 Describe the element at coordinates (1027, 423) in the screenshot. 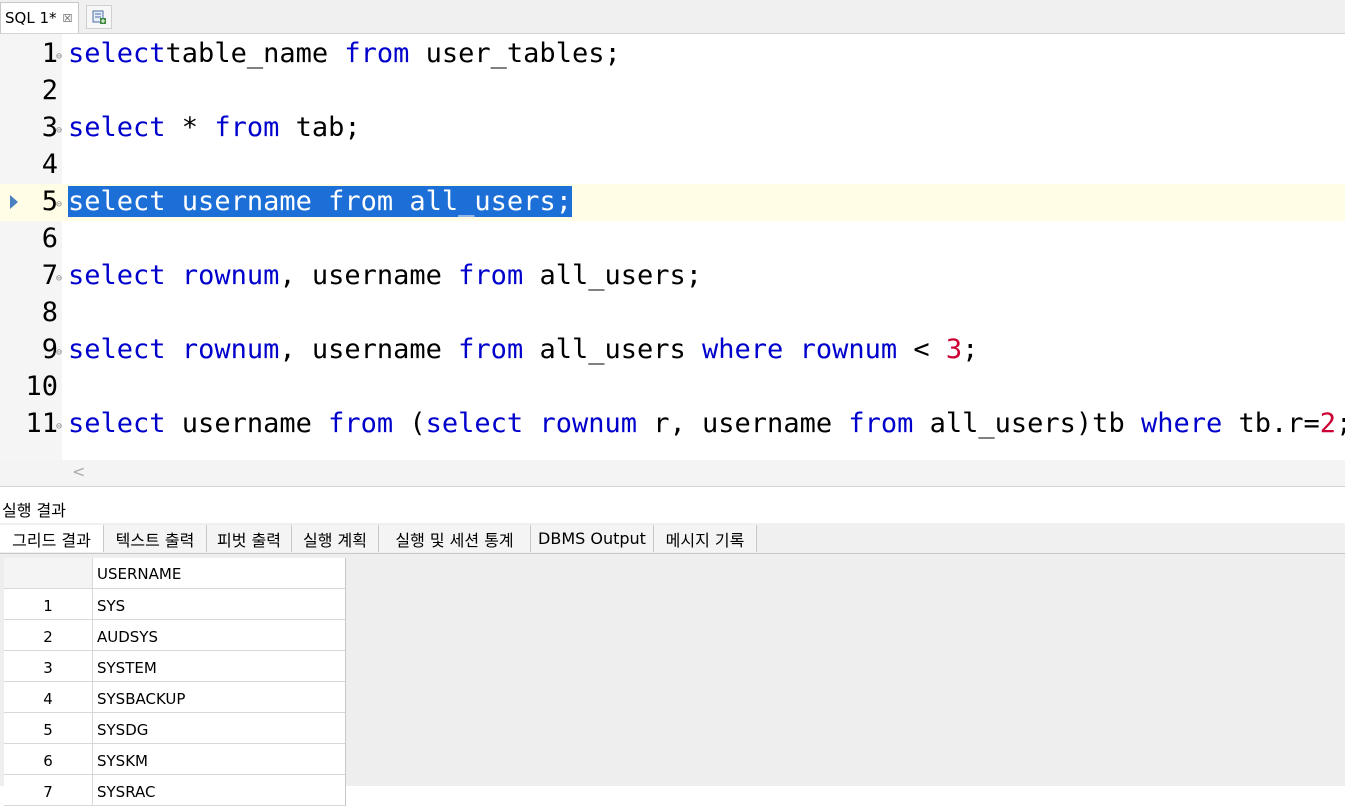

I see `sql-text: all_users)tb` at that location.